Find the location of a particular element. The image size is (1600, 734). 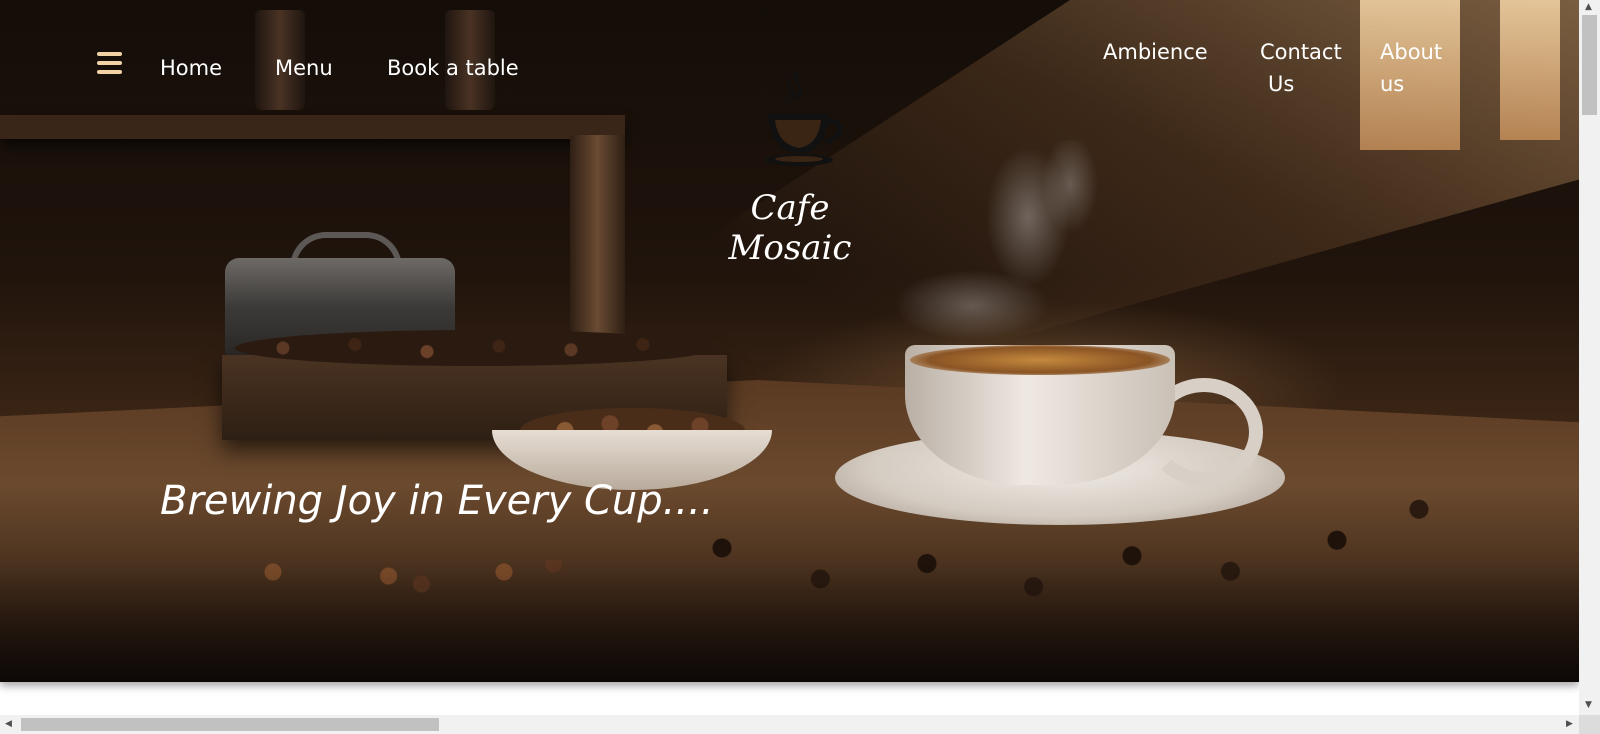

horizontal-scroll-thumb is located at coordinates (230, 724).